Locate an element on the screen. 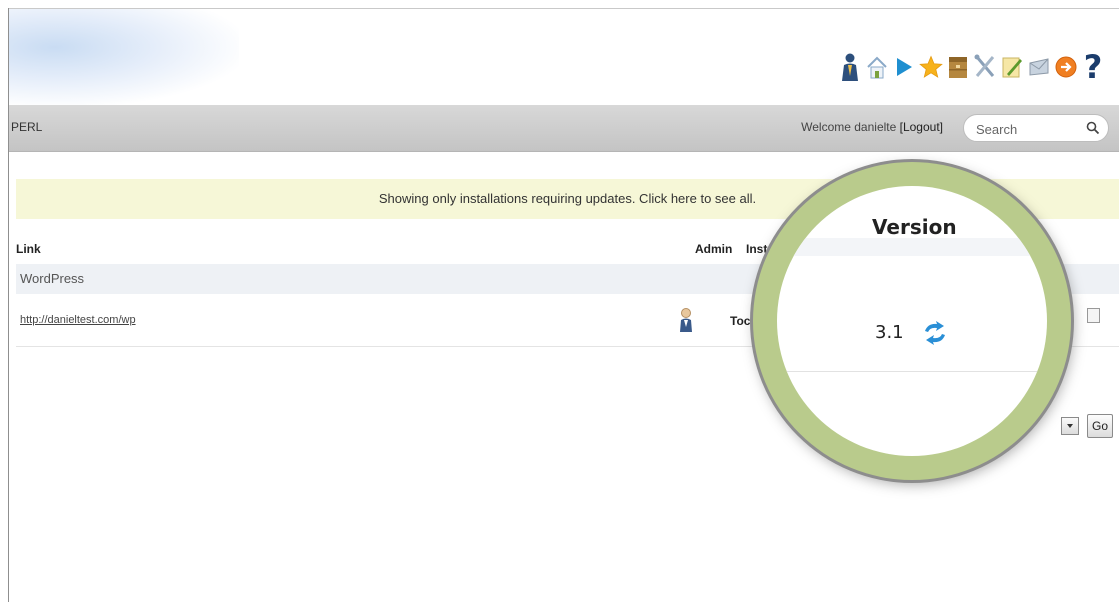 This screenshot has height=602, width=1119. archive-icon is located at coordinates (958, 67).